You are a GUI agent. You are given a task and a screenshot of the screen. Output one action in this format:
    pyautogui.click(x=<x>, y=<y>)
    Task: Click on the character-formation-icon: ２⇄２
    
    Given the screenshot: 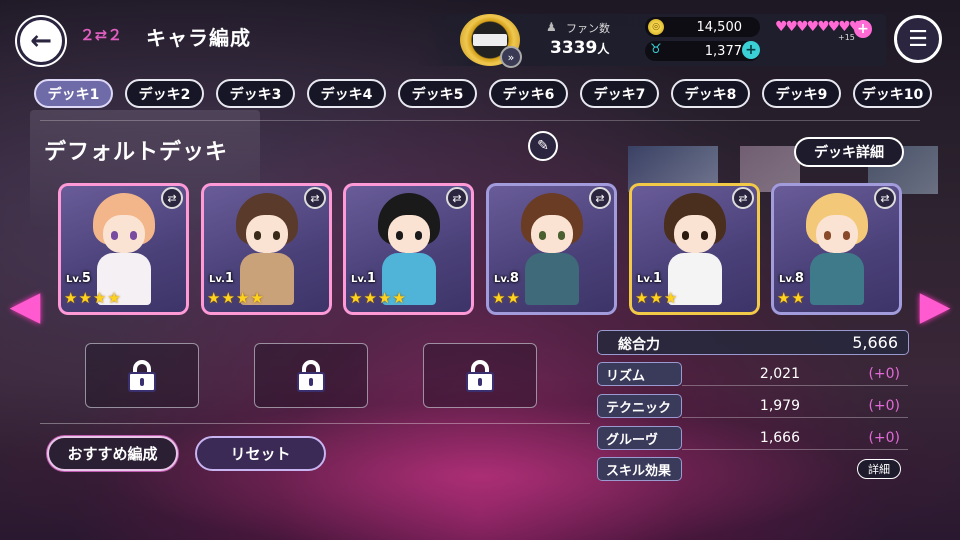 What is the action you would take?
    pyautogui.click(x=101, y=34)
    